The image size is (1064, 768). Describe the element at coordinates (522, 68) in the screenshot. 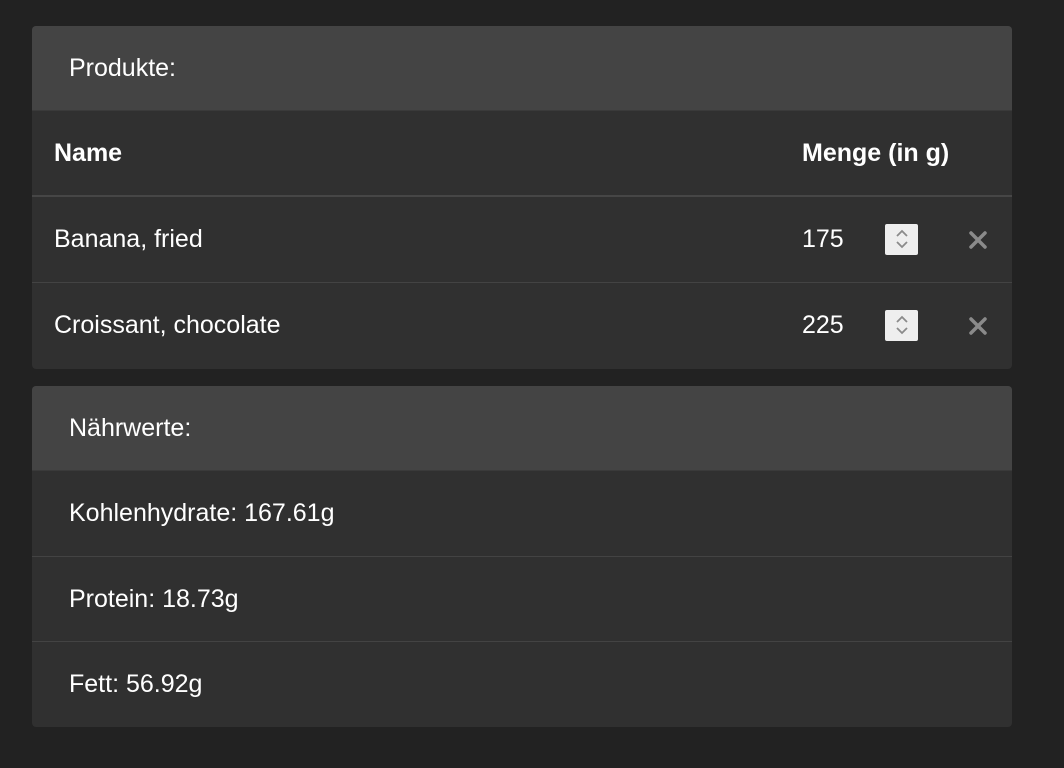

I see `products-heading: Produkte:` at that location.